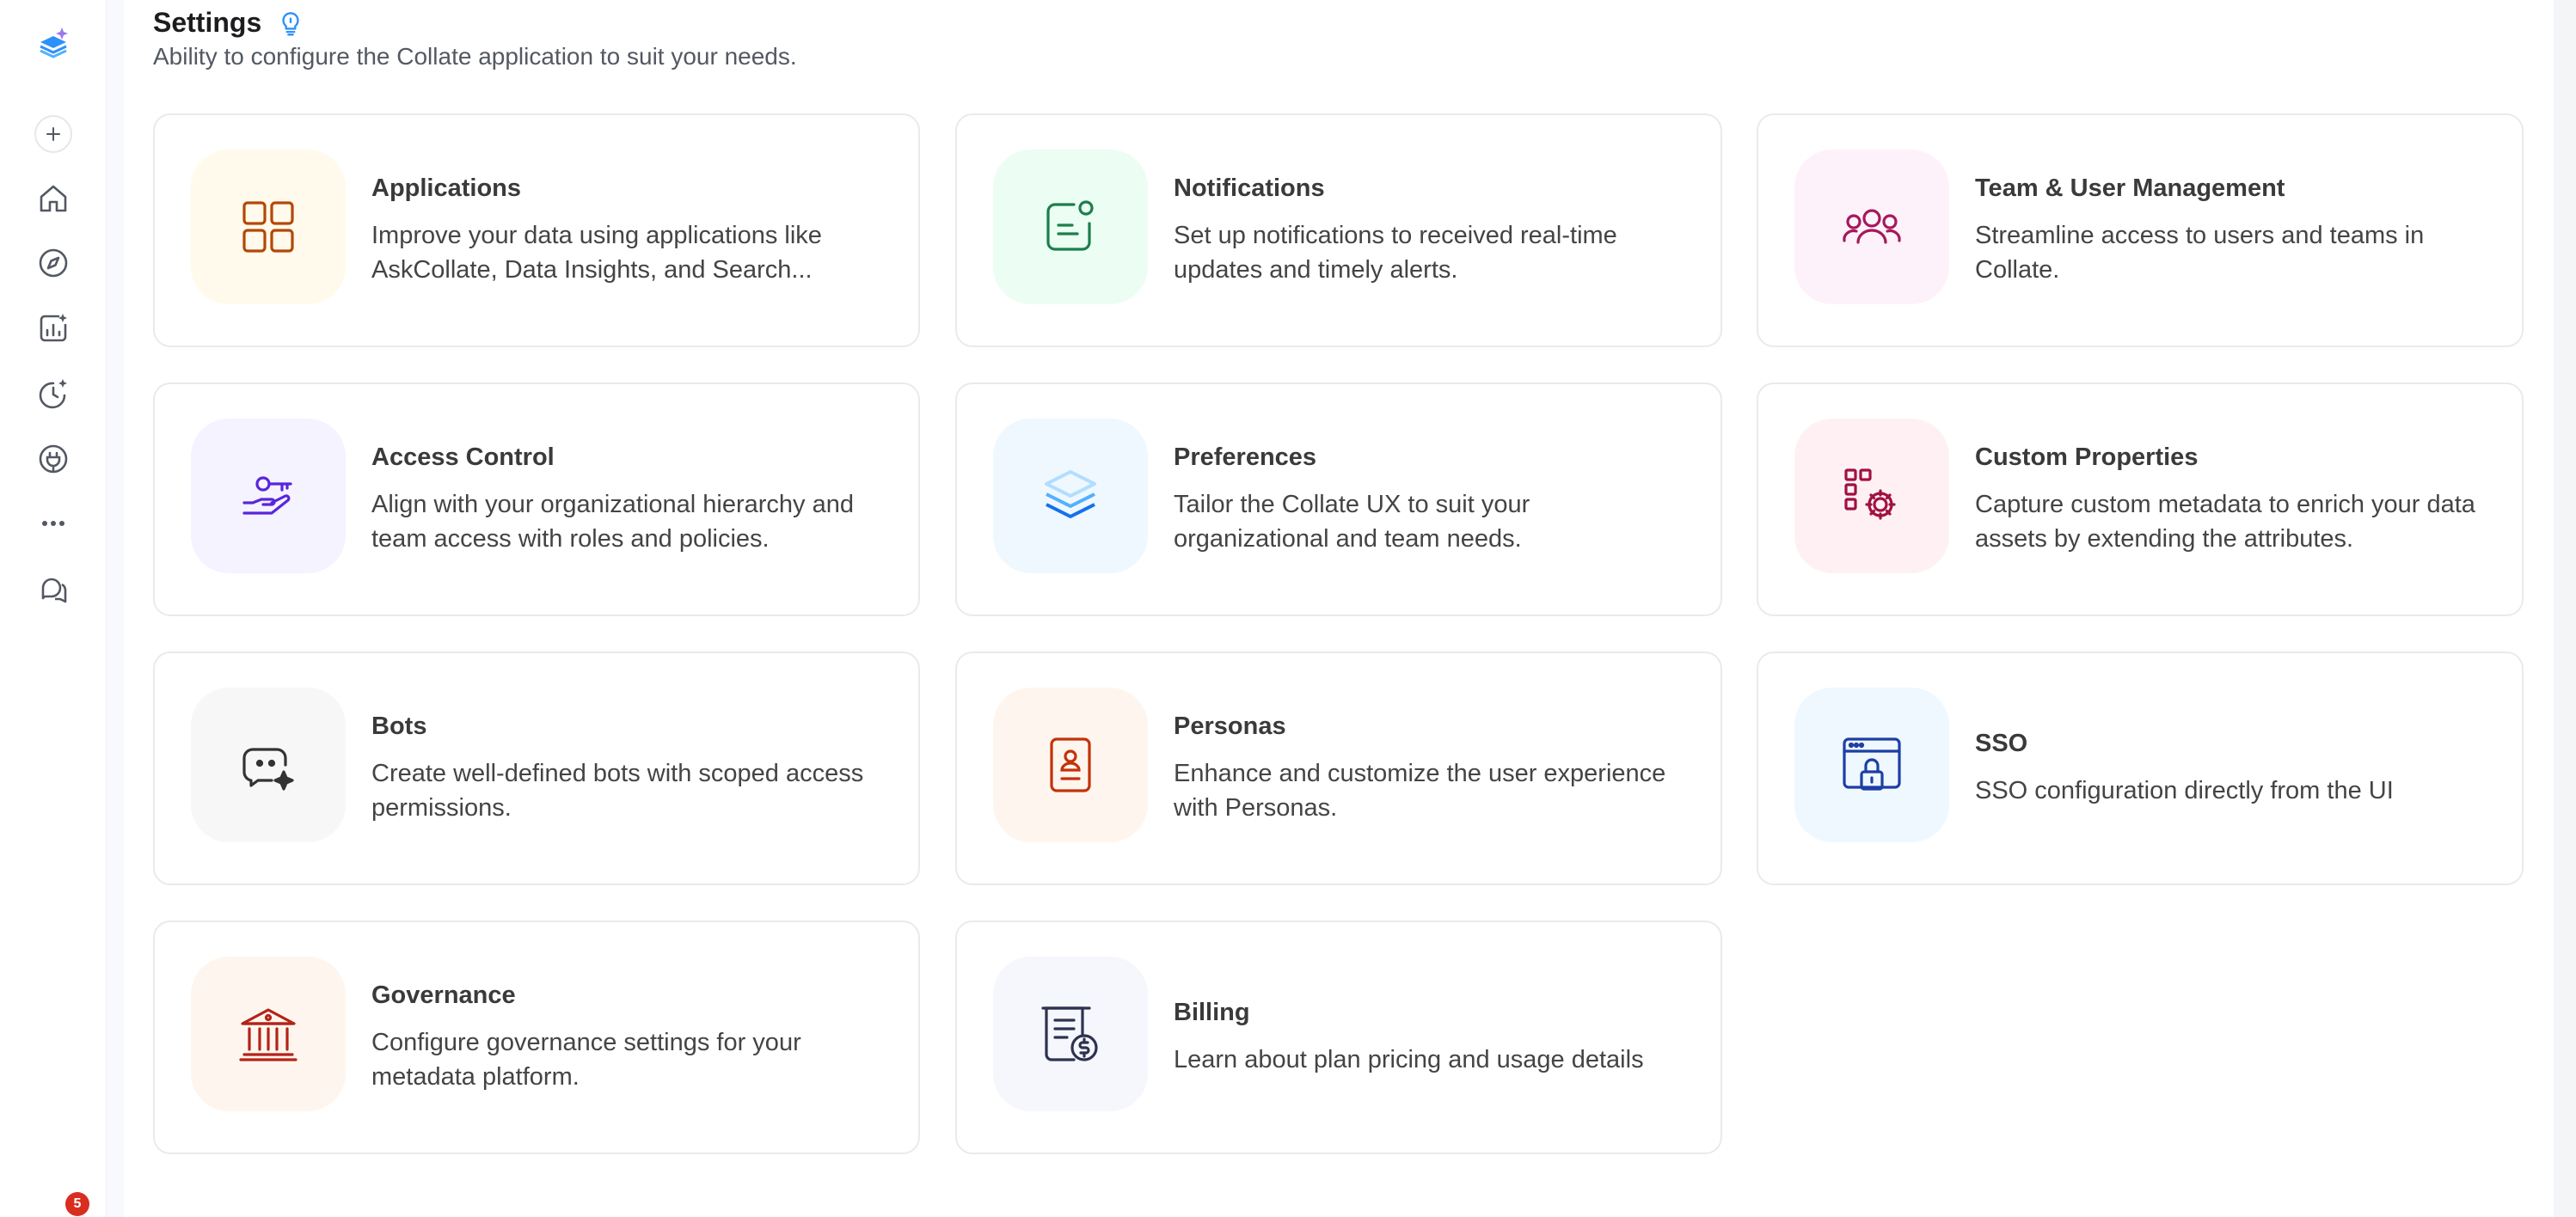 The image size is (2576, 1217). What do you see at coordinates (53, 393) in the screenshot?
I see `observability-icon` at bounding box center [53, 393].